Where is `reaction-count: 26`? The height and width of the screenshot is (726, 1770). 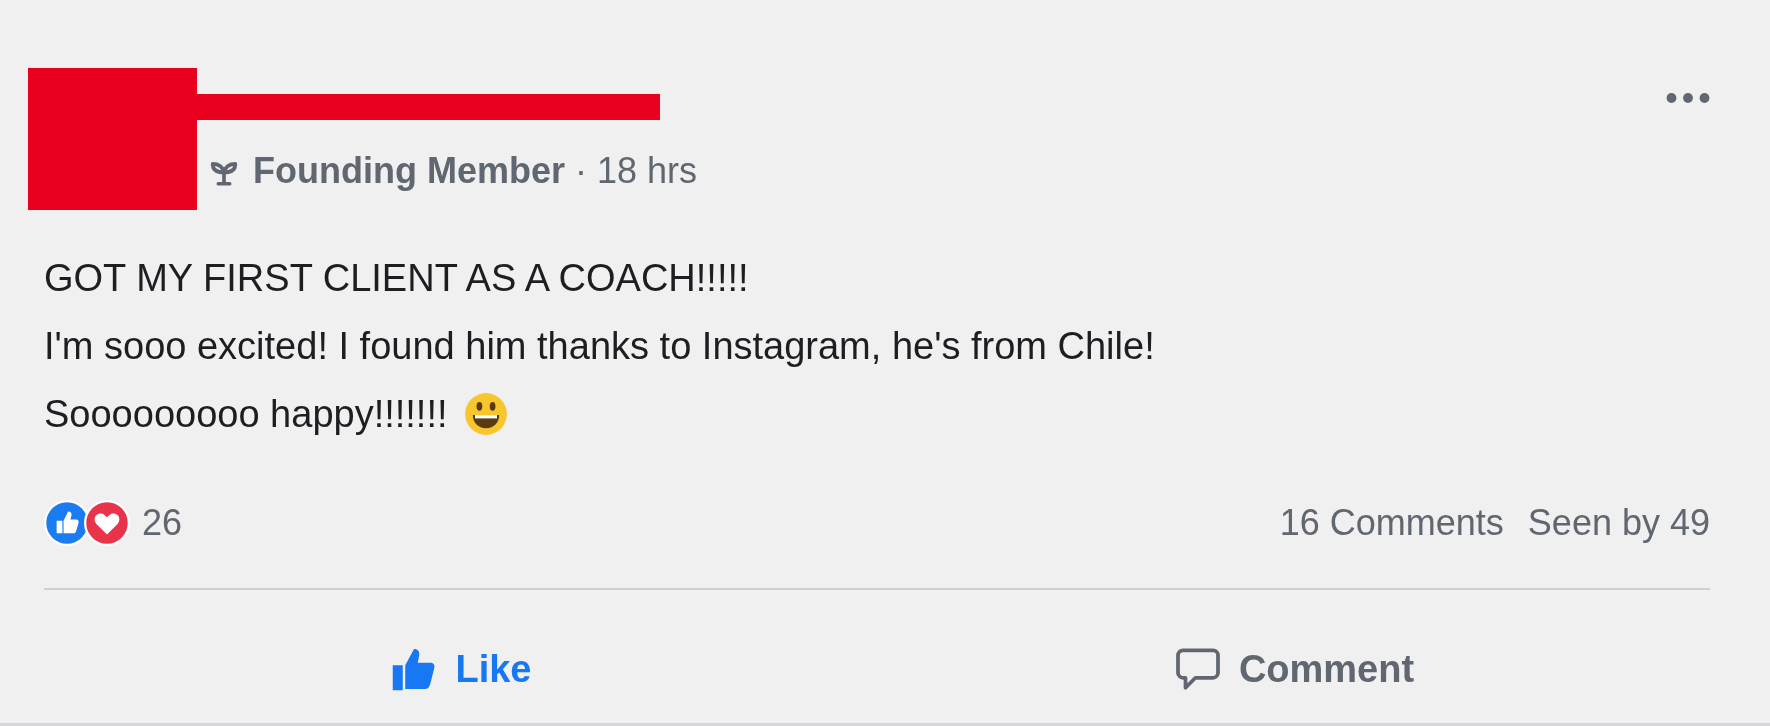
reaction-count: 26 is located at coordinates (162, 523).